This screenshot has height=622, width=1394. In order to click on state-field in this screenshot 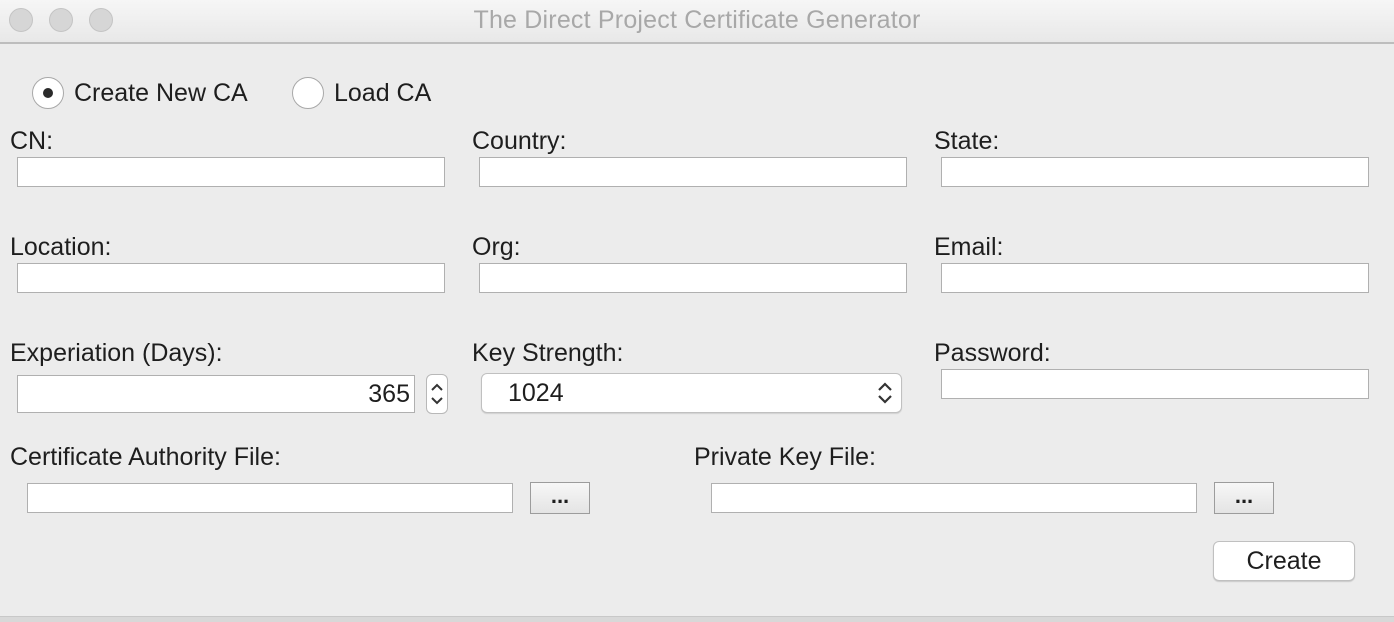, I will do `click(1155, 172)`.